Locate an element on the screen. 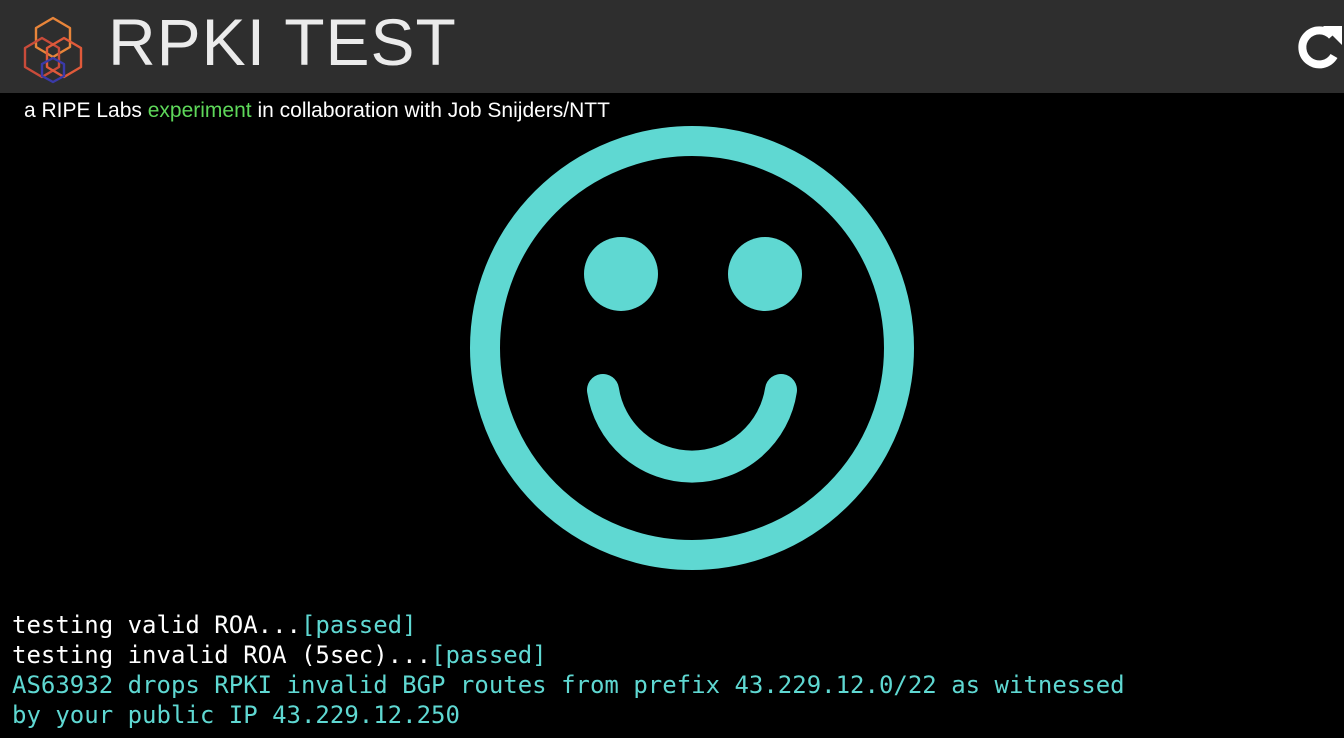  subtitle-suffix: in collaboration with Job Snijders/NTT is located at coordinates (430, 110).